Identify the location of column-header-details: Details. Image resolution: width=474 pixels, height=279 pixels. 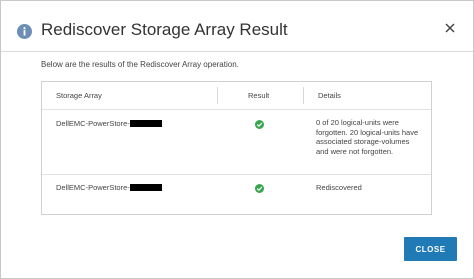
(329, 95).